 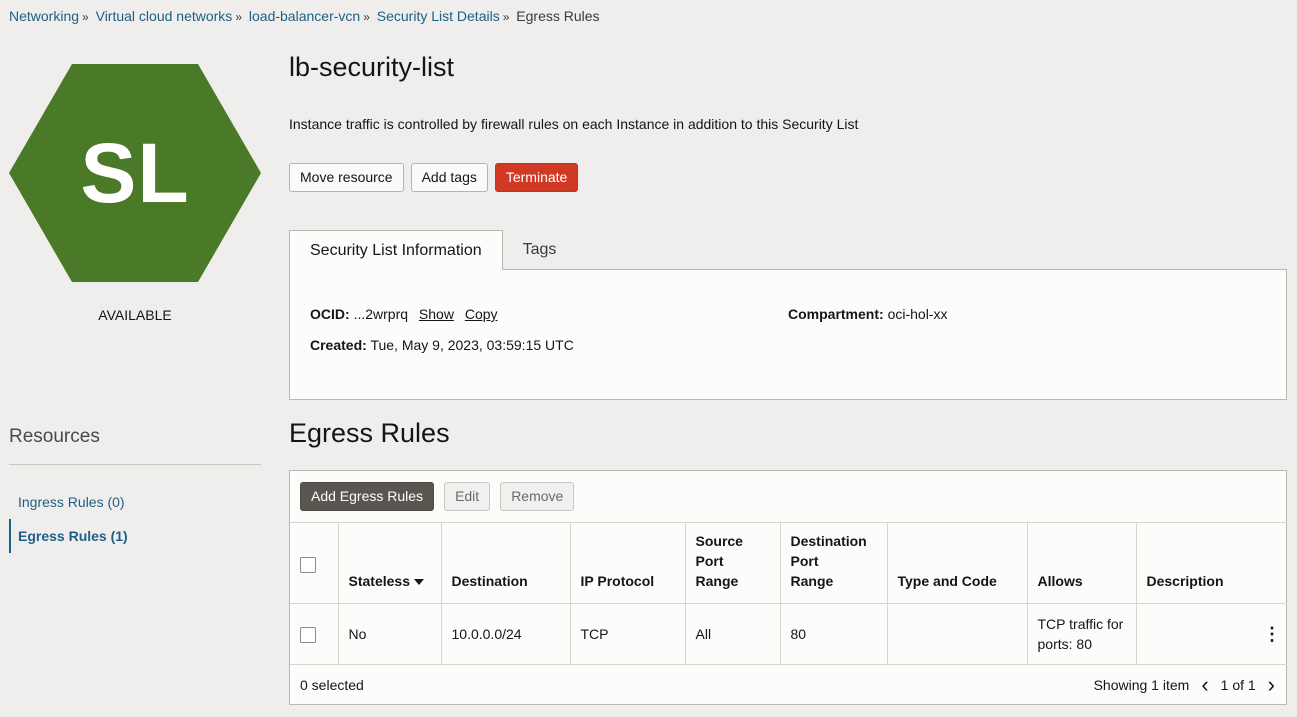 I want to click on column-ip-protocol: IP Protocol, so click(x=628, y=563).